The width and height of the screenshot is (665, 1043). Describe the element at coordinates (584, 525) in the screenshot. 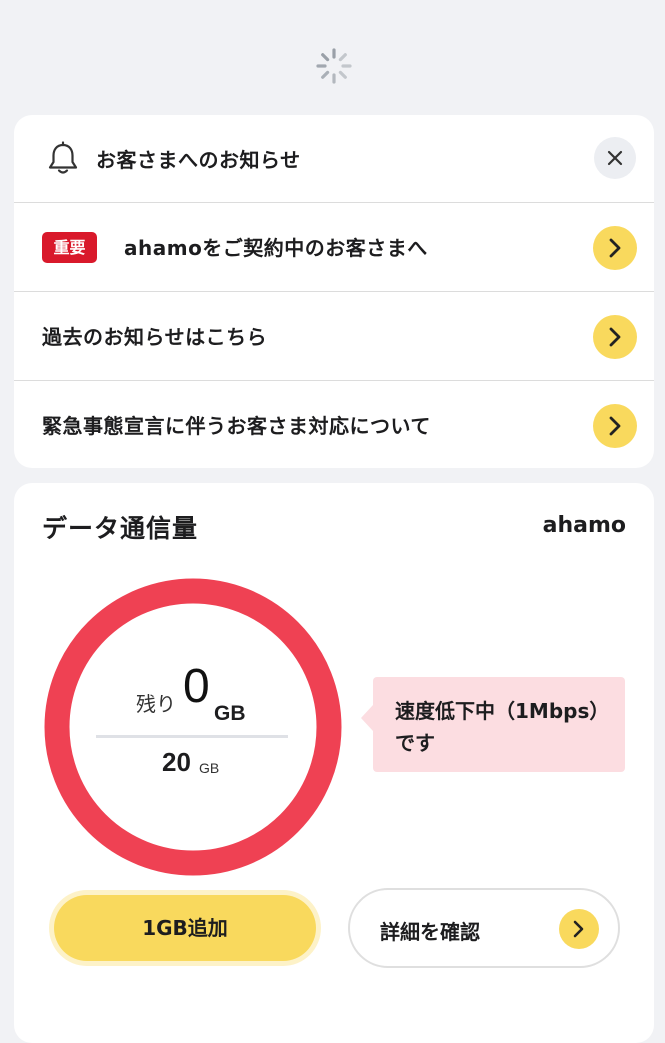

I see `plan-name: ahamo` at that location.